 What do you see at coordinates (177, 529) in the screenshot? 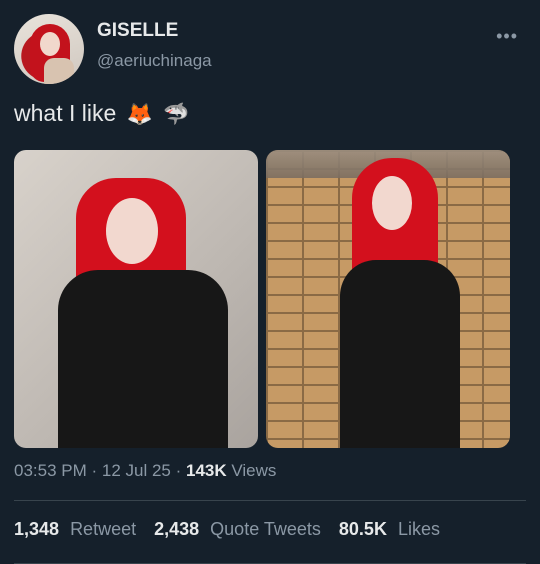
I see `quote-tweet-count: 2,438` at bounding box center [177, 529].